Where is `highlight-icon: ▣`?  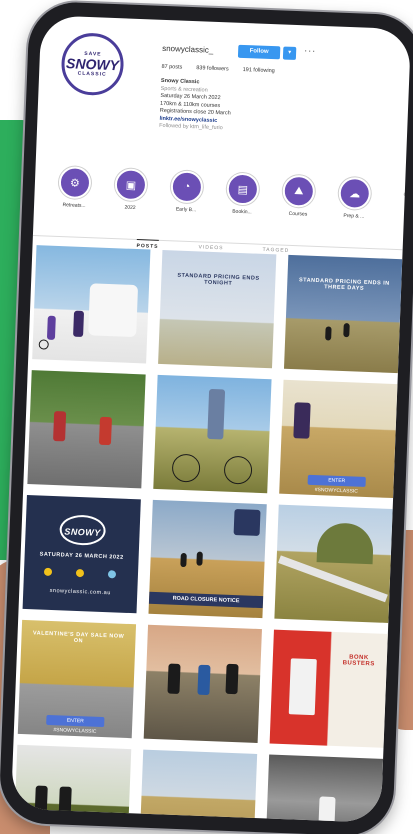 highlight-icon: ▣ is located at coordinates (131, 185).